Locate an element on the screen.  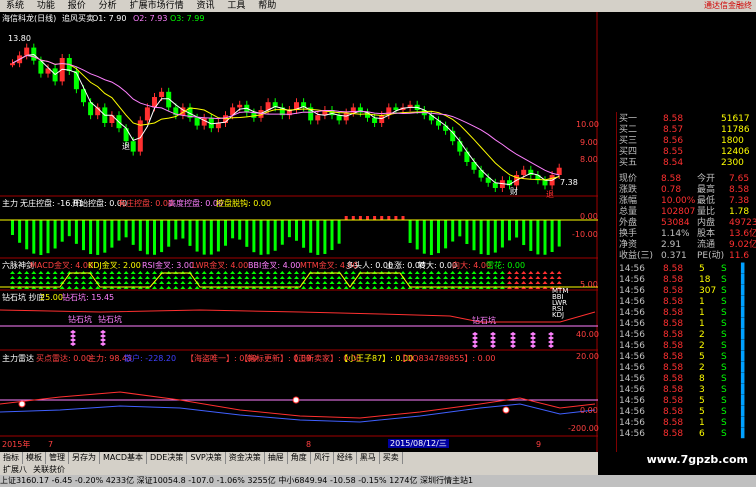
stat-row: 涨幅 10.00% 最低 7.38 is located at coordinates (686, 201).